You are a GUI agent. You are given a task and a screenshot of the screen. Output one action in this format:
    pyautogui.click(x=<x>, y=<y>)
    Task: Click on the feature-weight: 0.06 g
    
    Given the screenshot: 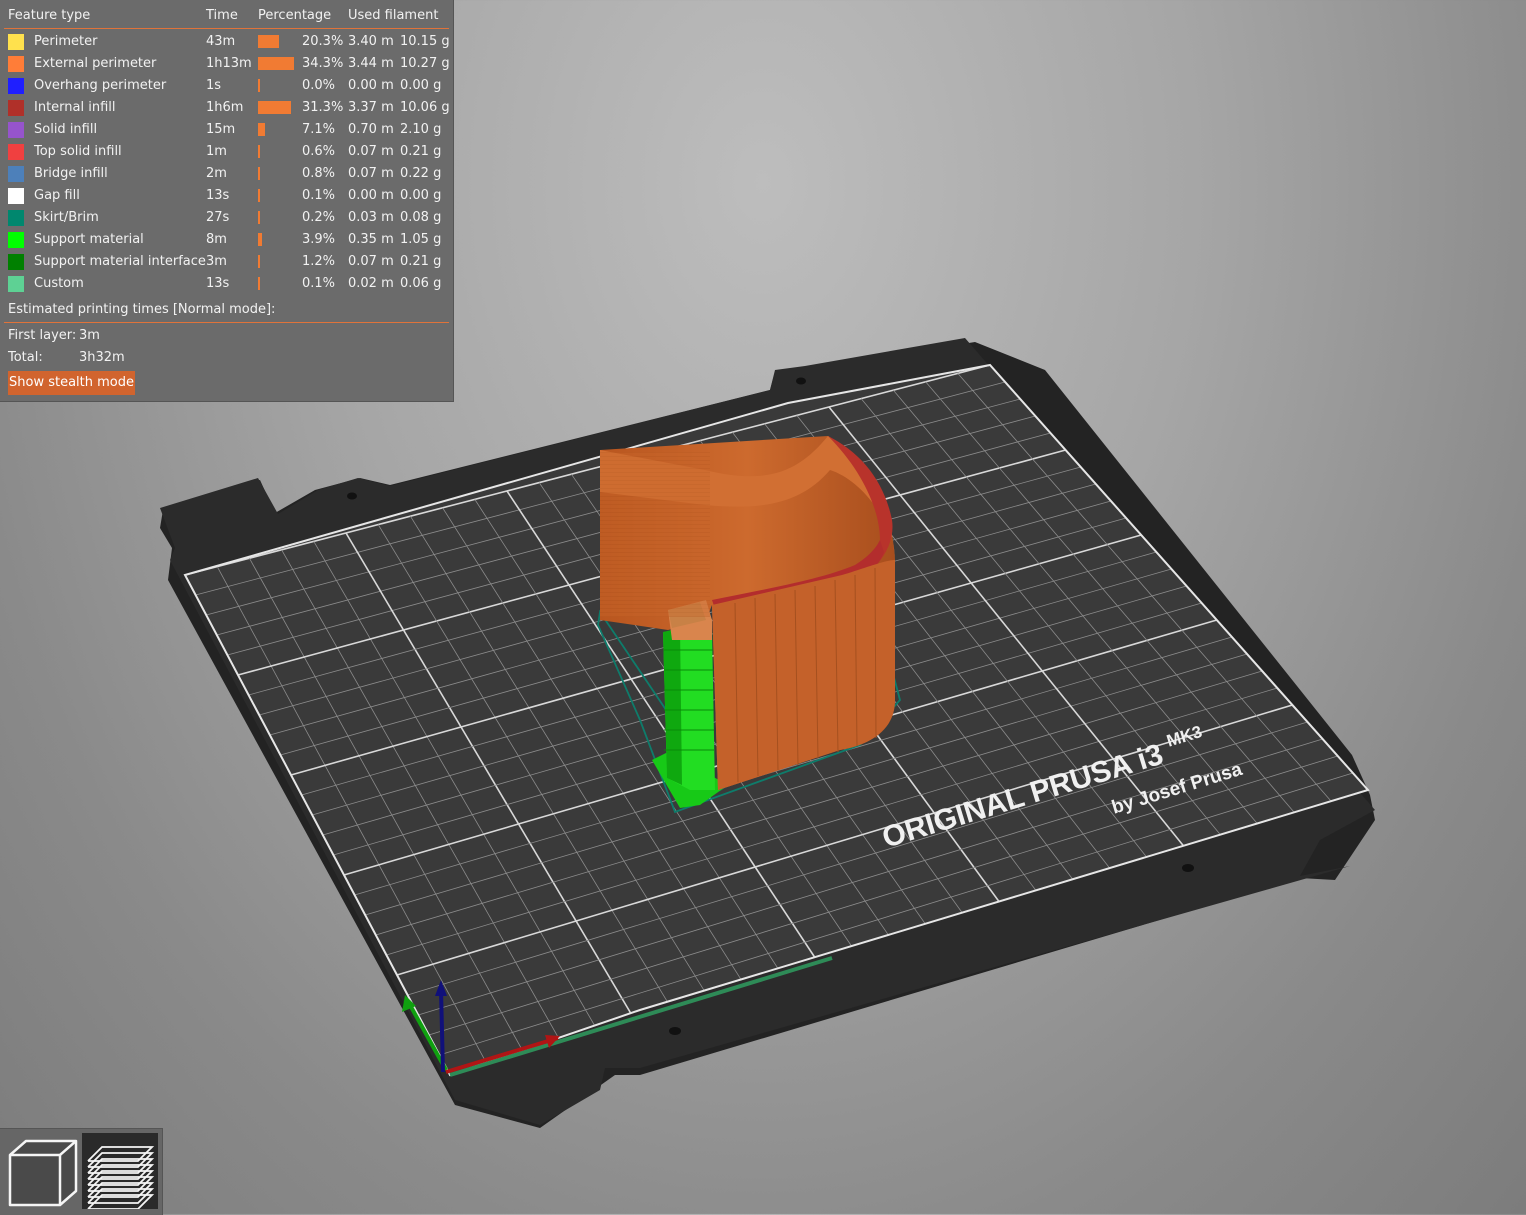 What is the action you would take?
    pyautogui.click(x=421, y=283)
    